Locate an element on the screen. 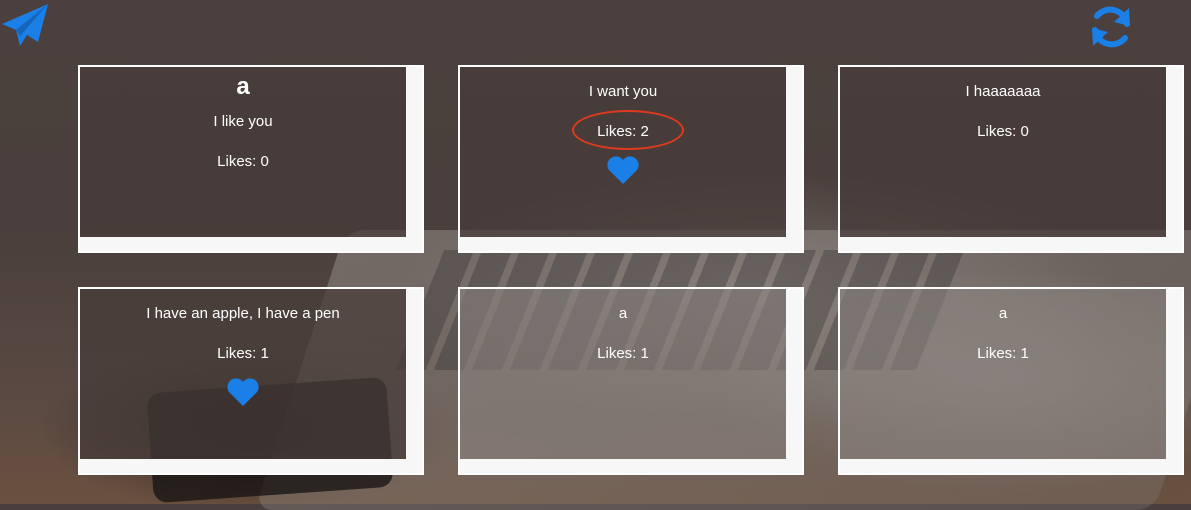  card-content: I haaaaaaa Likes: 0 is located at coordinates (1003, 152).